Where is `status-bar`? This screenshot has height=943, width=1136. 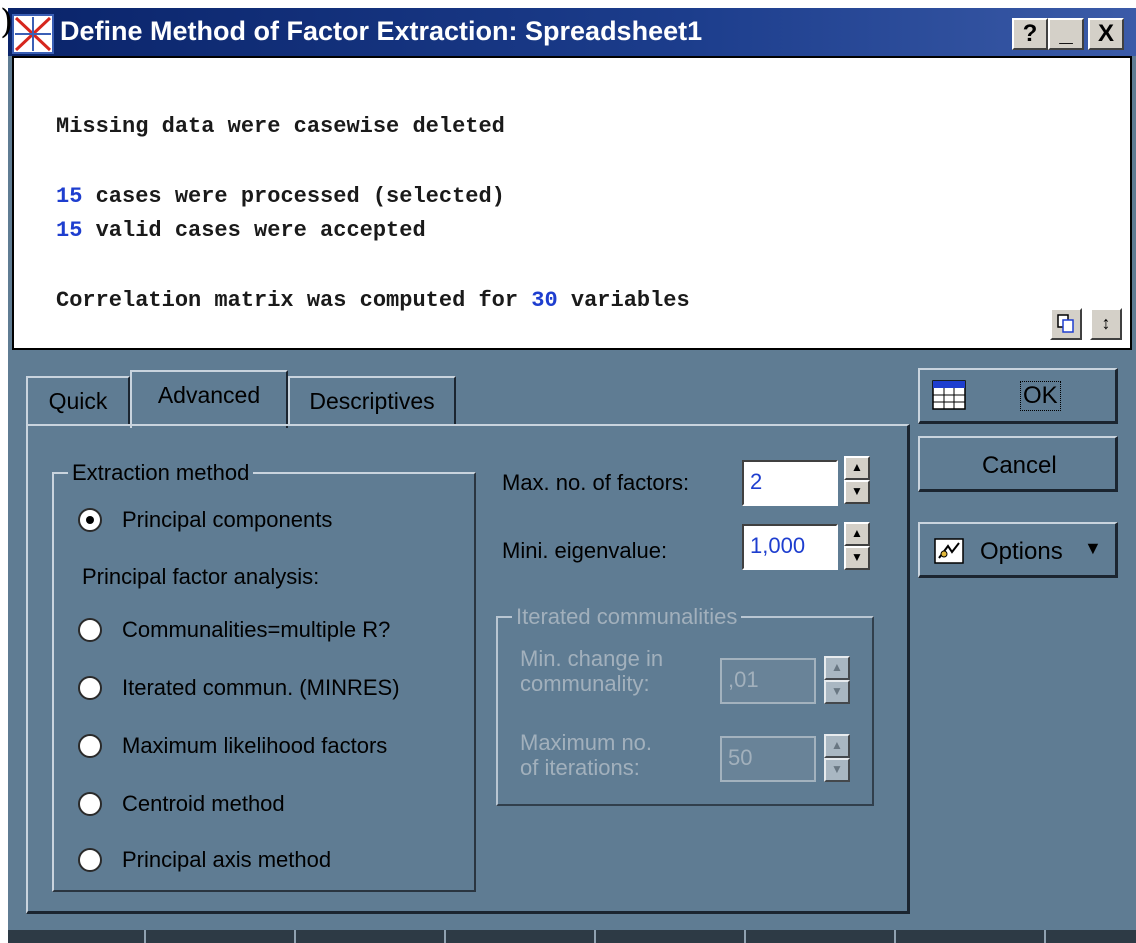 status-bar is located at coordinates (572, 936).